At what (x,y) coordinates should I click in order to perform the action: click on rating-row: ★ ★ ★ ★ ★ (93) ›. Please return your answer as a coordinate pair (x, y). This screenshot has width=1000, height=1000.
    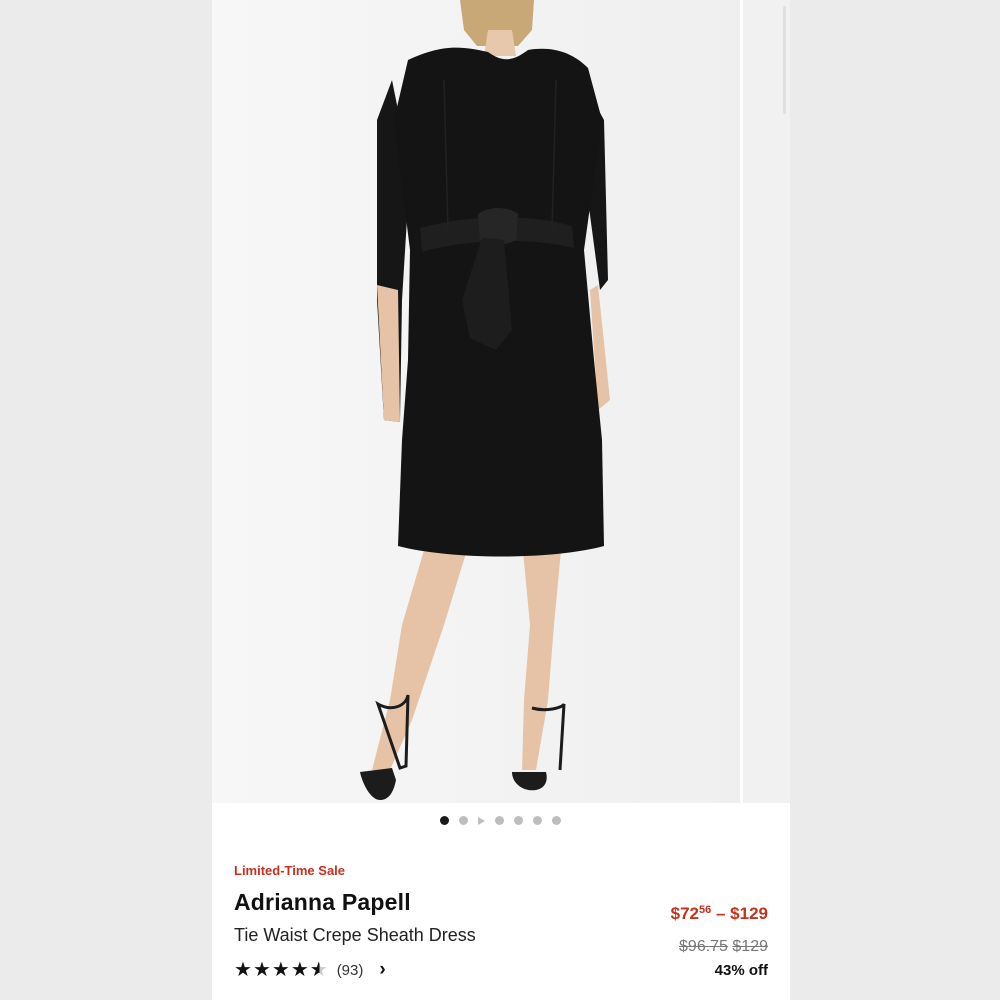
    Looking at the image, I should click on (310, 970).